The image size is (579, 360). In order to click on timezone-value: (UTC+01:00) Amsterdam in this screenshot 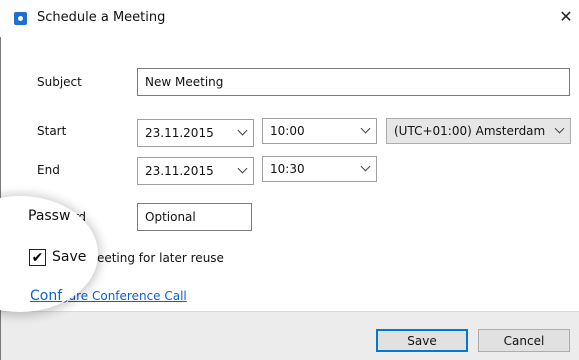, I will do `click(470, 131)`.